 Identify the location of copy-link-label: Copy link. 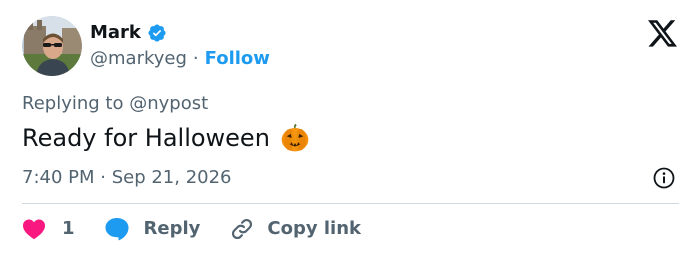
(314, 228).